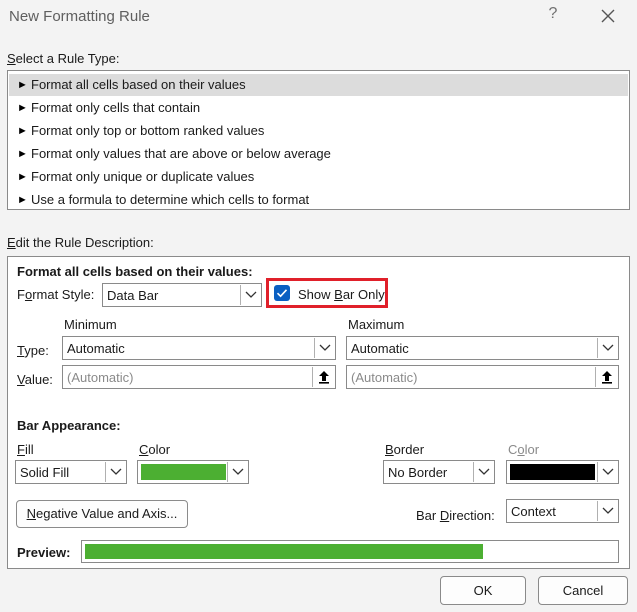 The image size is (637, 612). Describe the element at coordinates (482, 377) in the screenshot. I see `maximum-value-input: (Automatic)` at that location.